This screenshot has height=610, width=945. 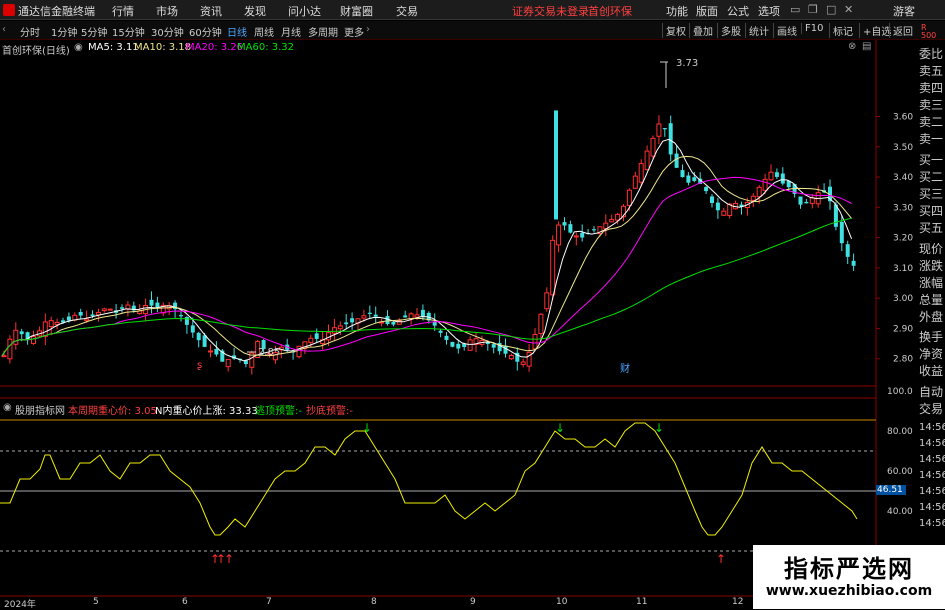 I want to click on settings-icon: ◉, so click(x=78, y=47).